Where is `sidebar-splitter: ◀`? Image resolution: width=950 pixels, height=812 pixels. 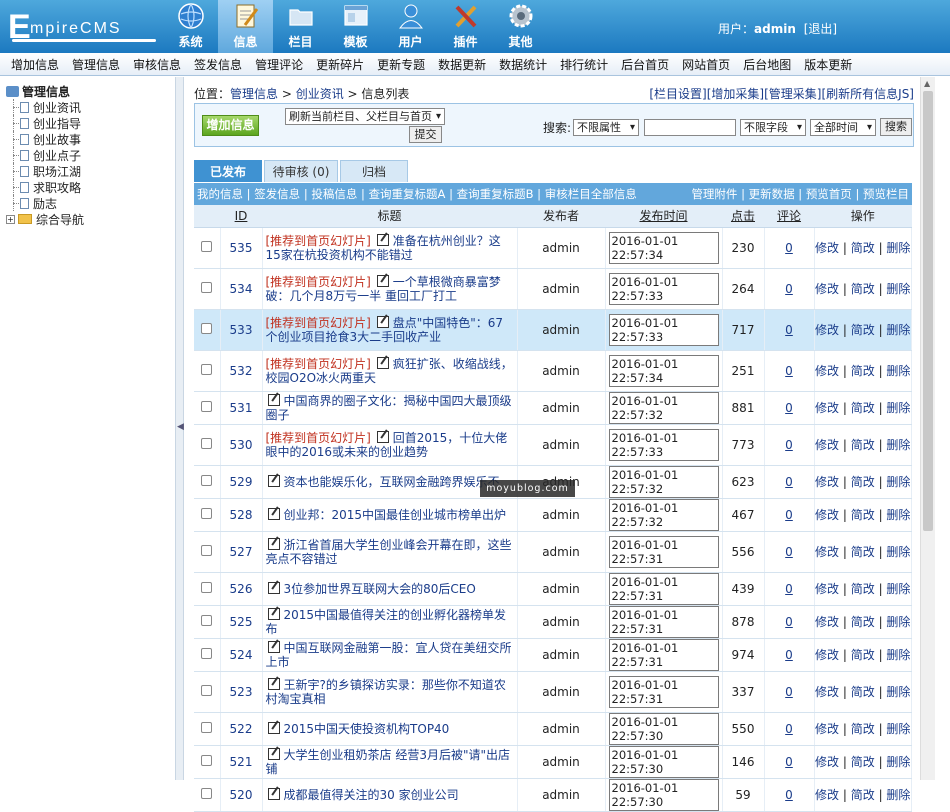 sidebar-splitter: ◀ is located at coordinates (180, 428).